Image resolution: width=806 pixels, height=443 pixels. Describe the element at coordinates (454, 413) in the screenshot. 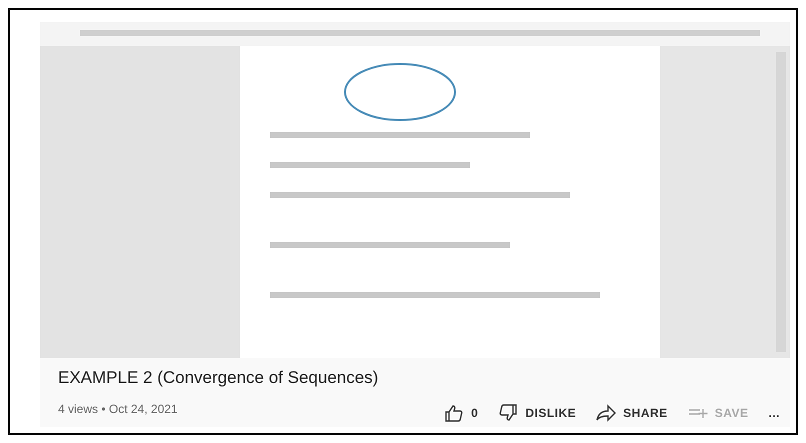

I see `thumbs-up-icon` at that location.